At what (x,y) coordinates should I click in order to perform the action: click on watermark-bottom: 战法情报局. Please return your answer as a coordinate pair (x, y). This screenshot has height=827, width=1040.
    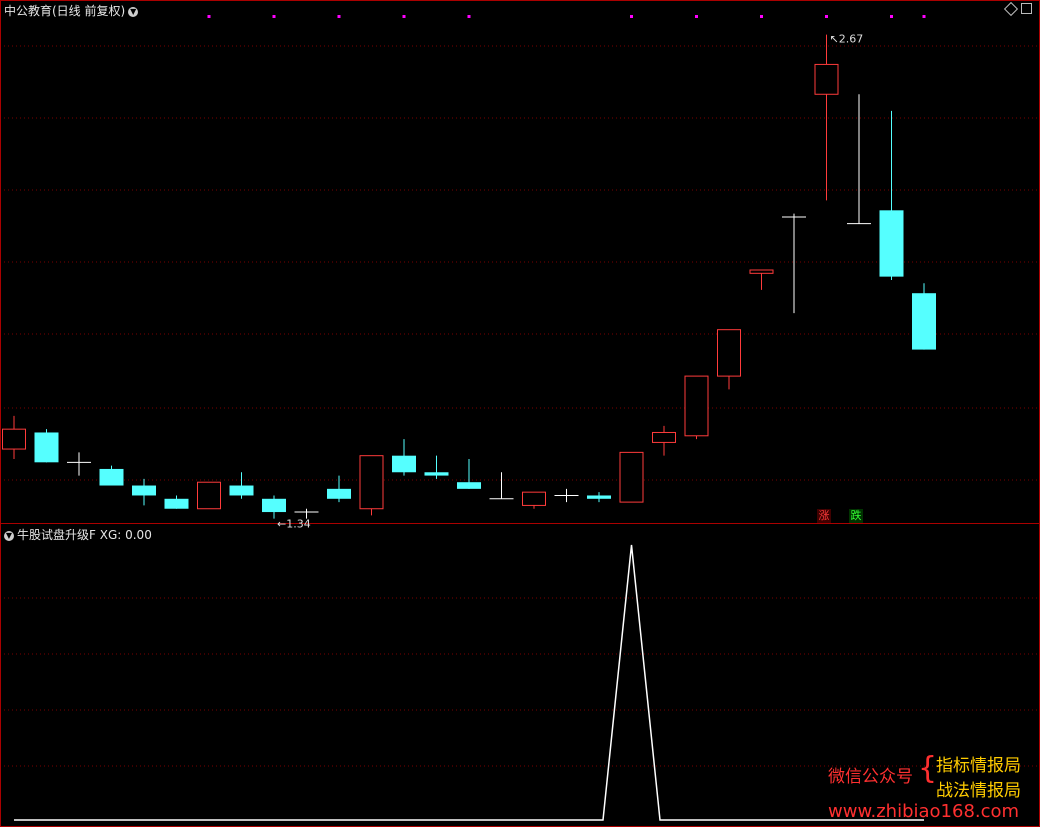
    Looking at the image, I should click on (978, 791).